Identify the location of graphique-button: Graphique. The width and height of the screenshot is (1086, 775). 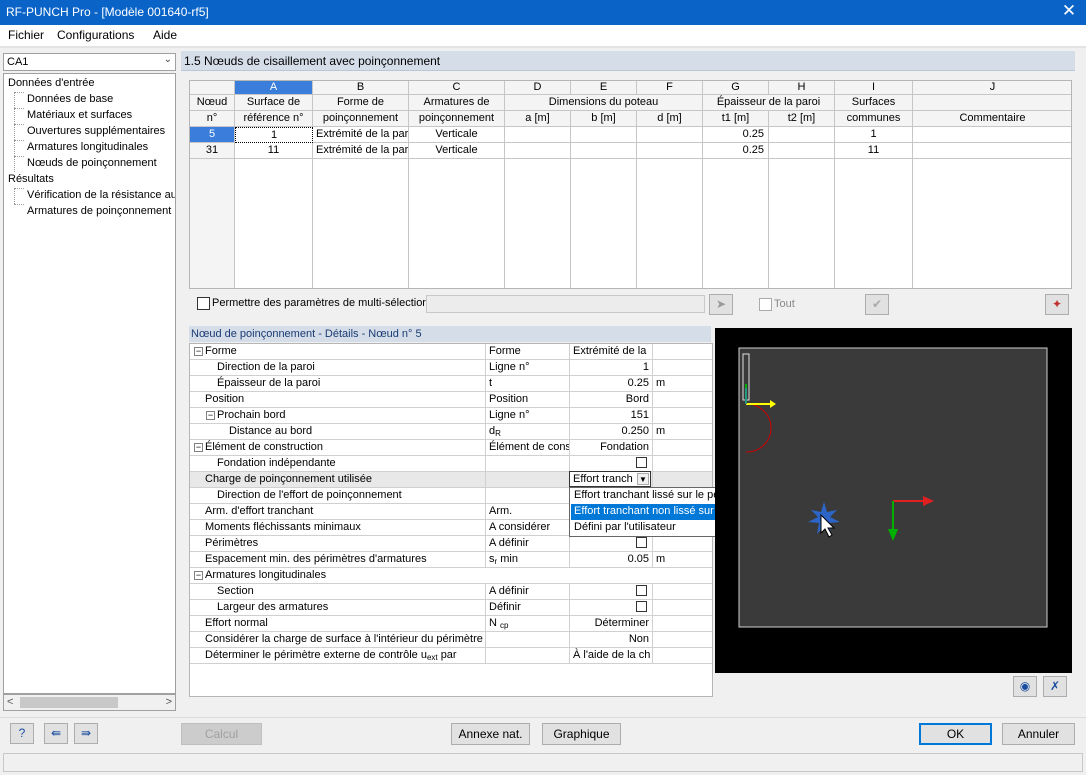
(581, 734).